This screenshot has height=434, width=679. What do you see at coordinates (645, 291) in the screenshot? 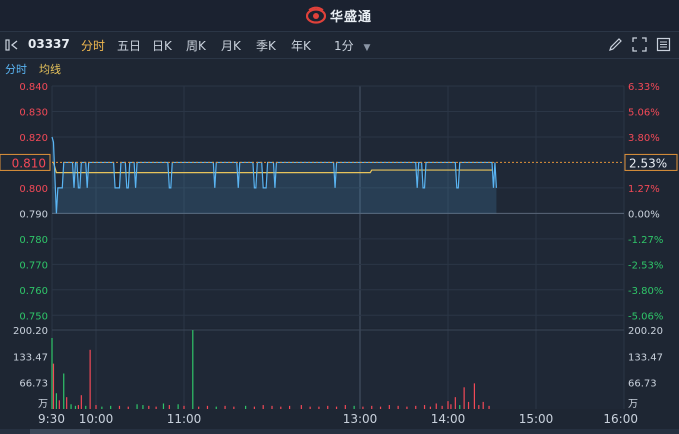
I see `pct-axis-tick: -3.80%` at bounding box center [645, 291].